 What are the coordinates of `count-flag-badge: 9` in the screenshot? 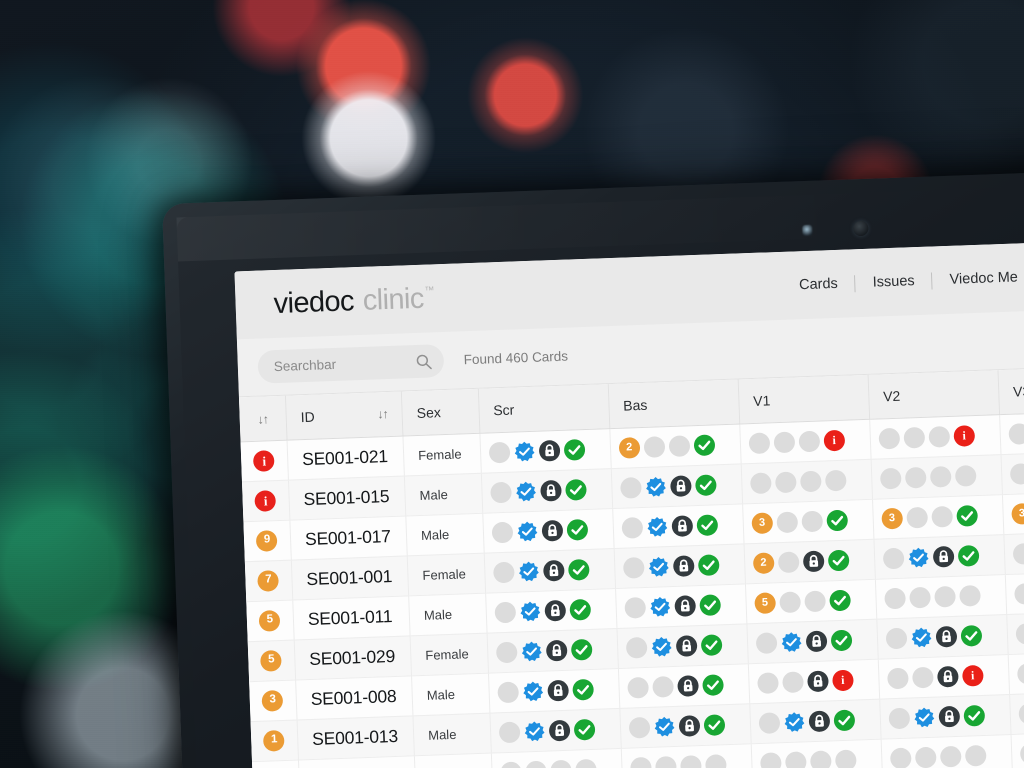 It's located at (267, 540).